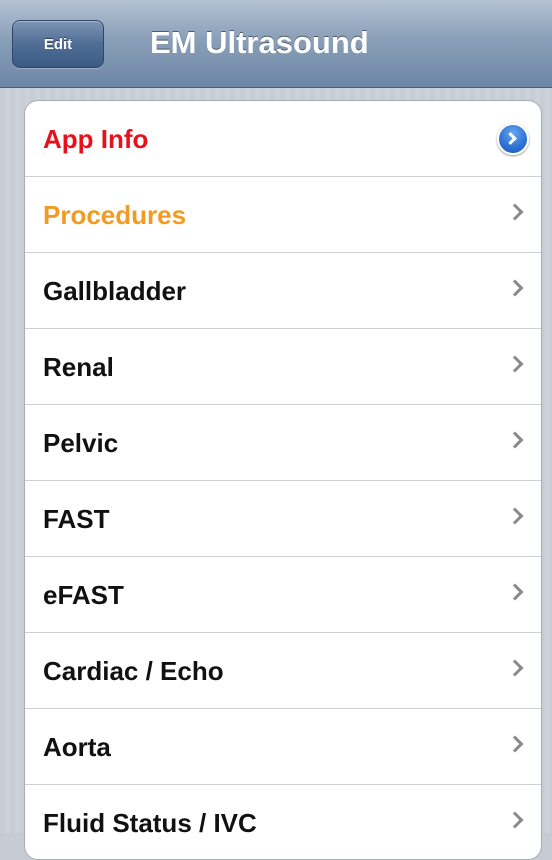 Image resolution: width=552 pixels, height=860 pixels. I want to click on list-item-aorta: Aorta, so click(283, 747).